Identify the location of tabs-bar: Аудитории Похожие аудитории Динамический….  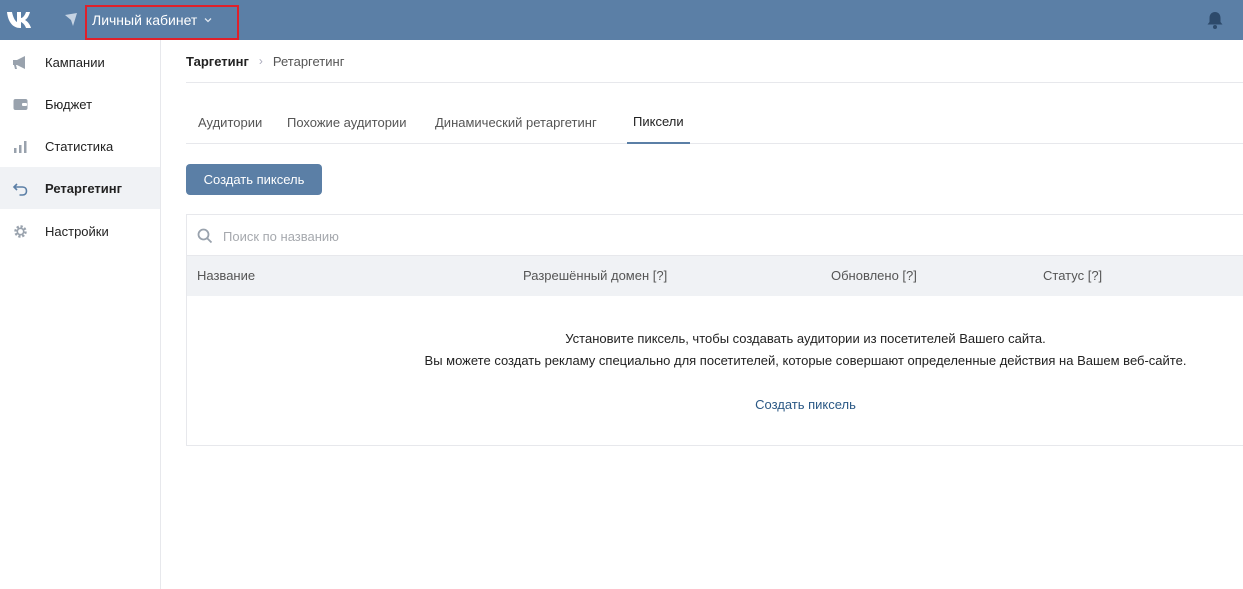
(714, 122).